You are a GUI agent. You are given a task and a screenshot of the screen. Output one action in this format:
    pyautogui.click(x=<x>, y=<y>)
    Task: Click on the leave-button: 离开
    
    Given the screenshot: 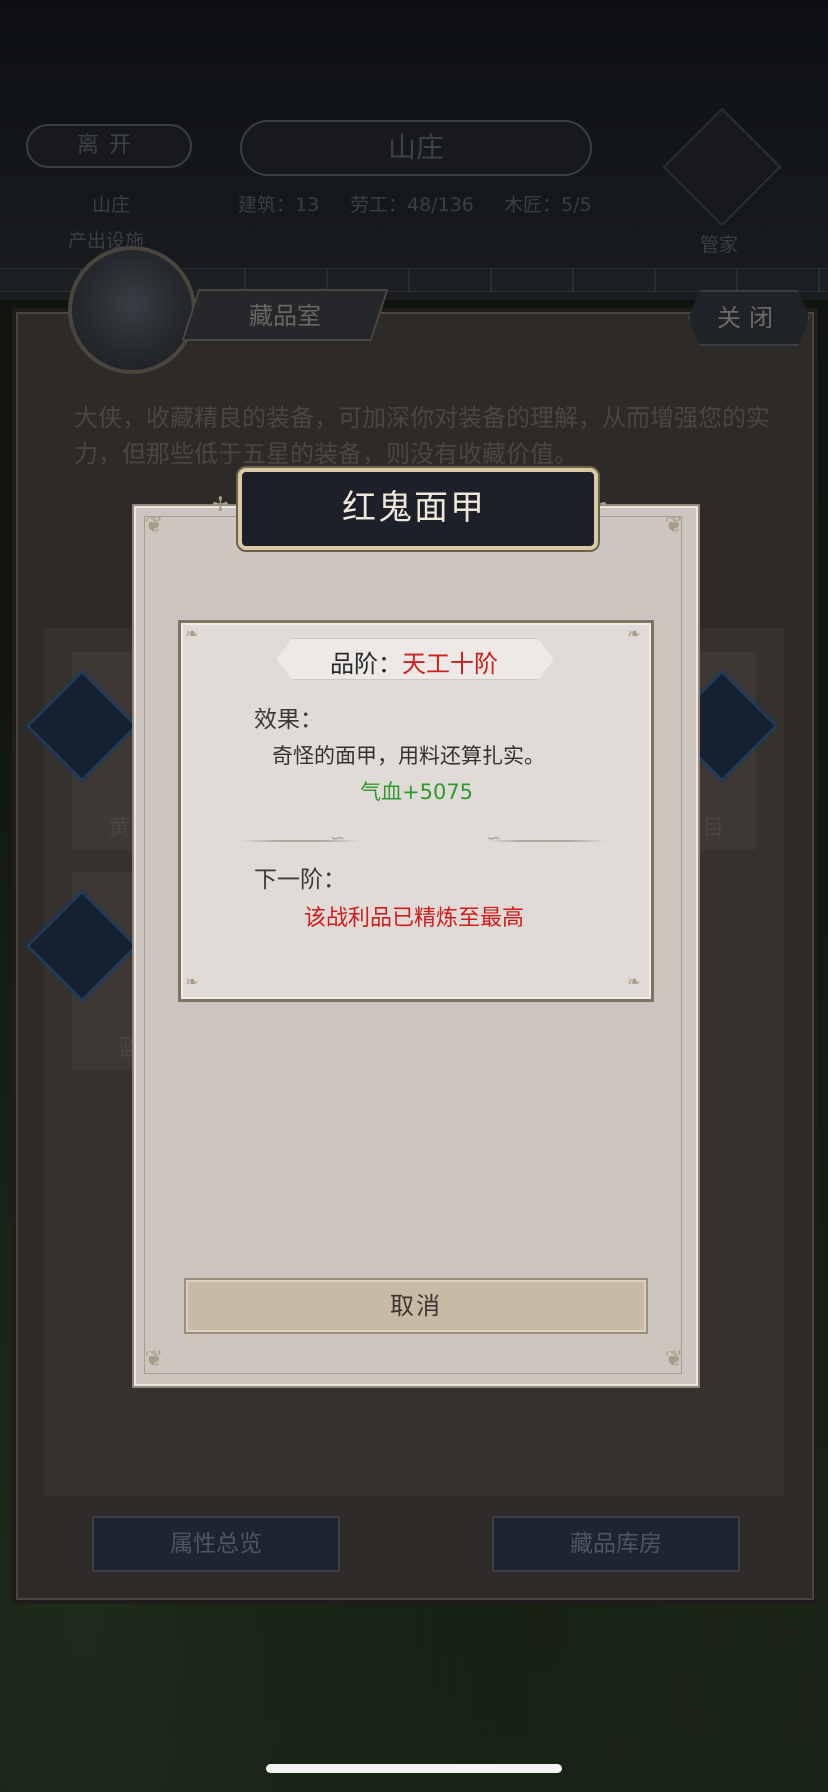 What is the action you would take?
    pyautogui.click(x=109, y=146)
    